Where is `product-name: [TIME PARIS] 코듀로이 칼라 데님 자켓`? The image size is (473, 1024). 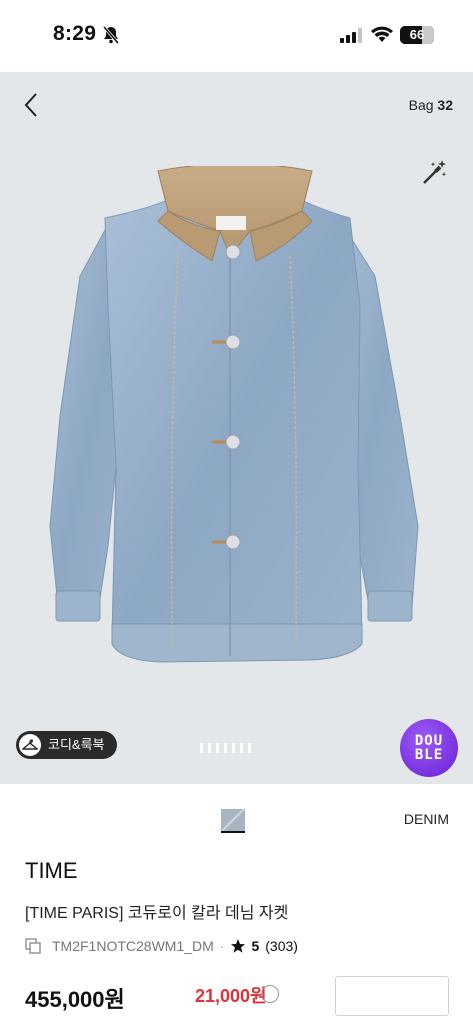 product-name: [TIME PARIS] 코듀로이 칼라 데님 자켓 is located at coordinates (157, 913).